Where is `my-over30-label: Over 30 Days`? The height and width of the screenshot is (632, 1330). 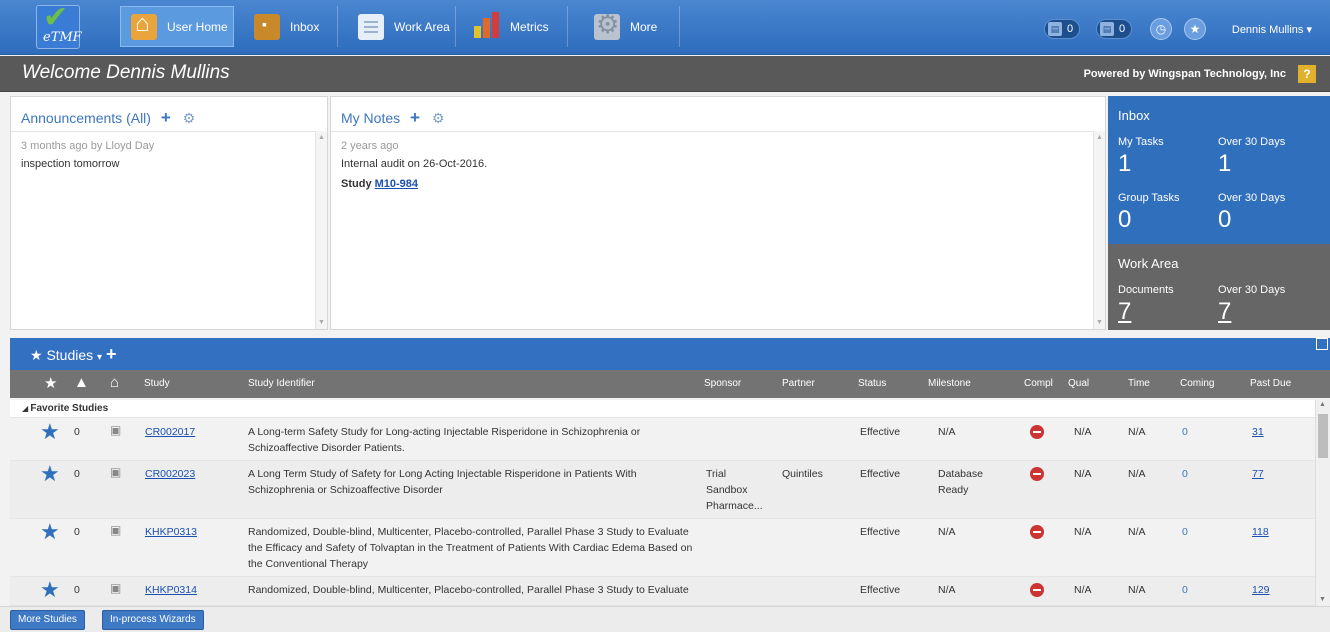 my-over30-label: Over 30 Days is located at coordinates (1252, 142).